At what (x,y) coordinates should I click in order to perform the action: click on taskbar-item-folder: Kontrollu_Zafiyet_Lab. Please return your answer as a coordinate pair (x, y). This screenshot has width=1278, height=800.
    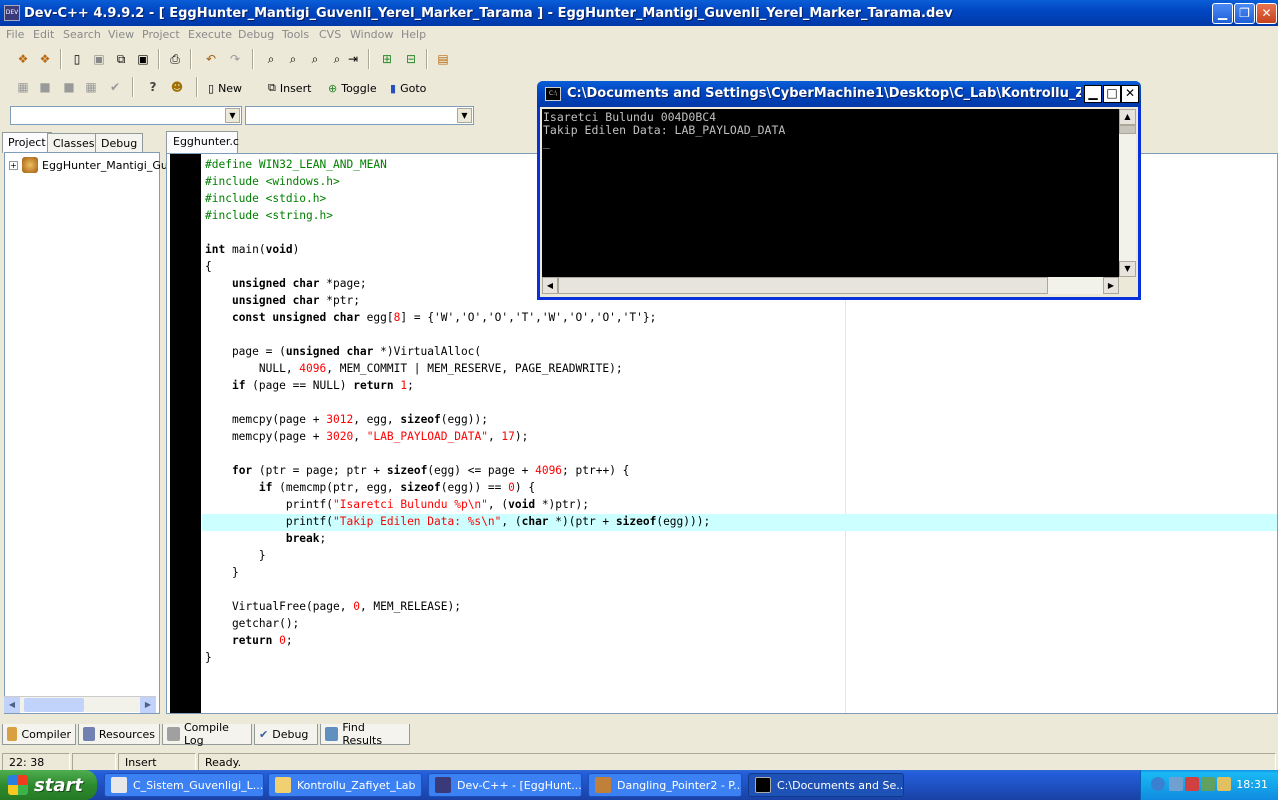
    Looking at the image, I should click on (345, 785).